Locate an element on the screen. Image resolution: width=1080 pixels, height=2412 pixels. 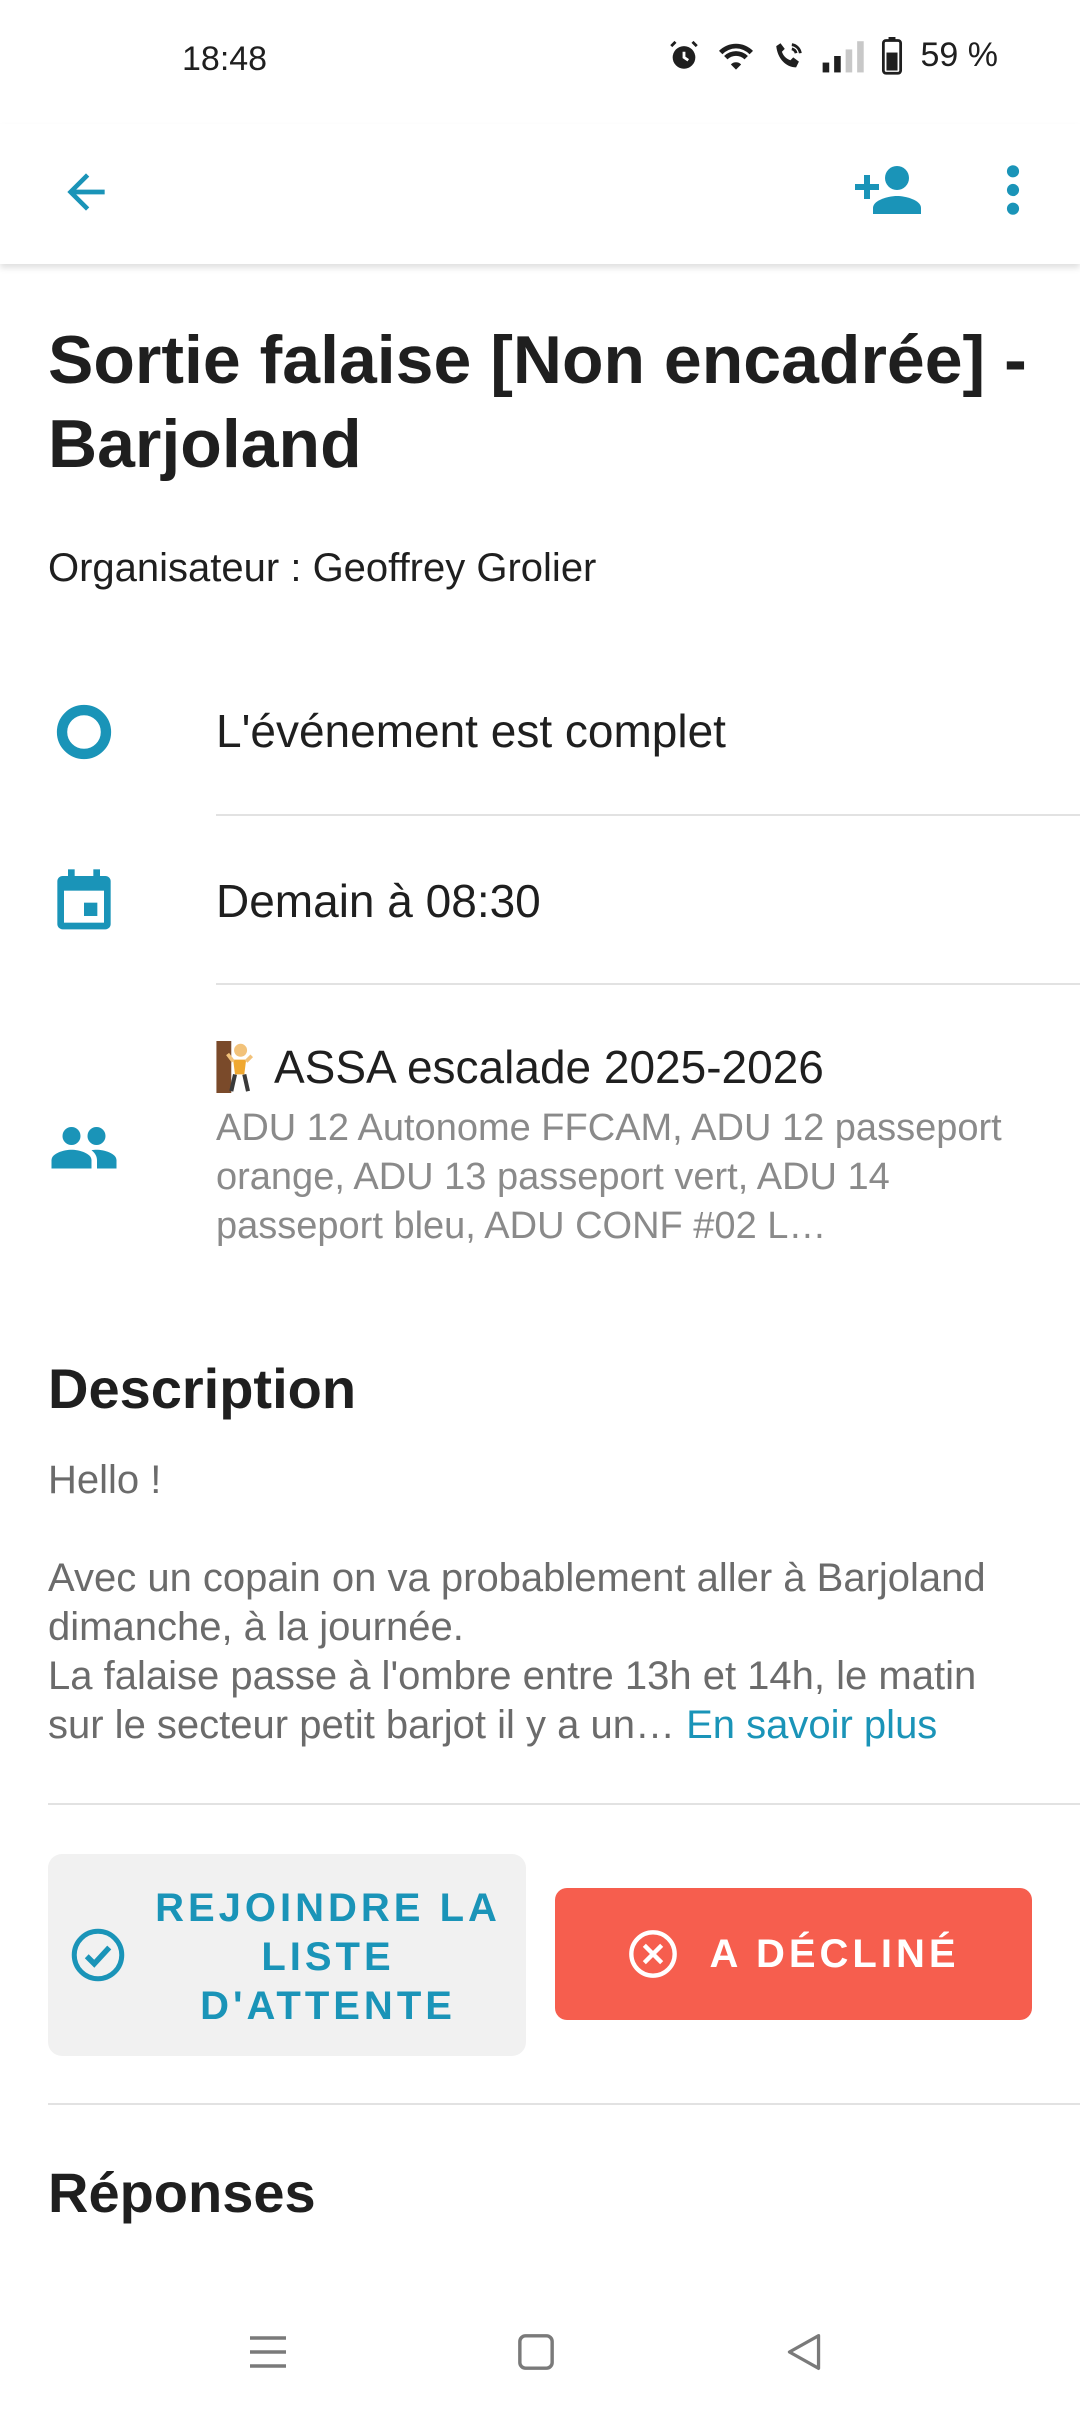
status-time: 18:48 is located at coordinates (225, 59).